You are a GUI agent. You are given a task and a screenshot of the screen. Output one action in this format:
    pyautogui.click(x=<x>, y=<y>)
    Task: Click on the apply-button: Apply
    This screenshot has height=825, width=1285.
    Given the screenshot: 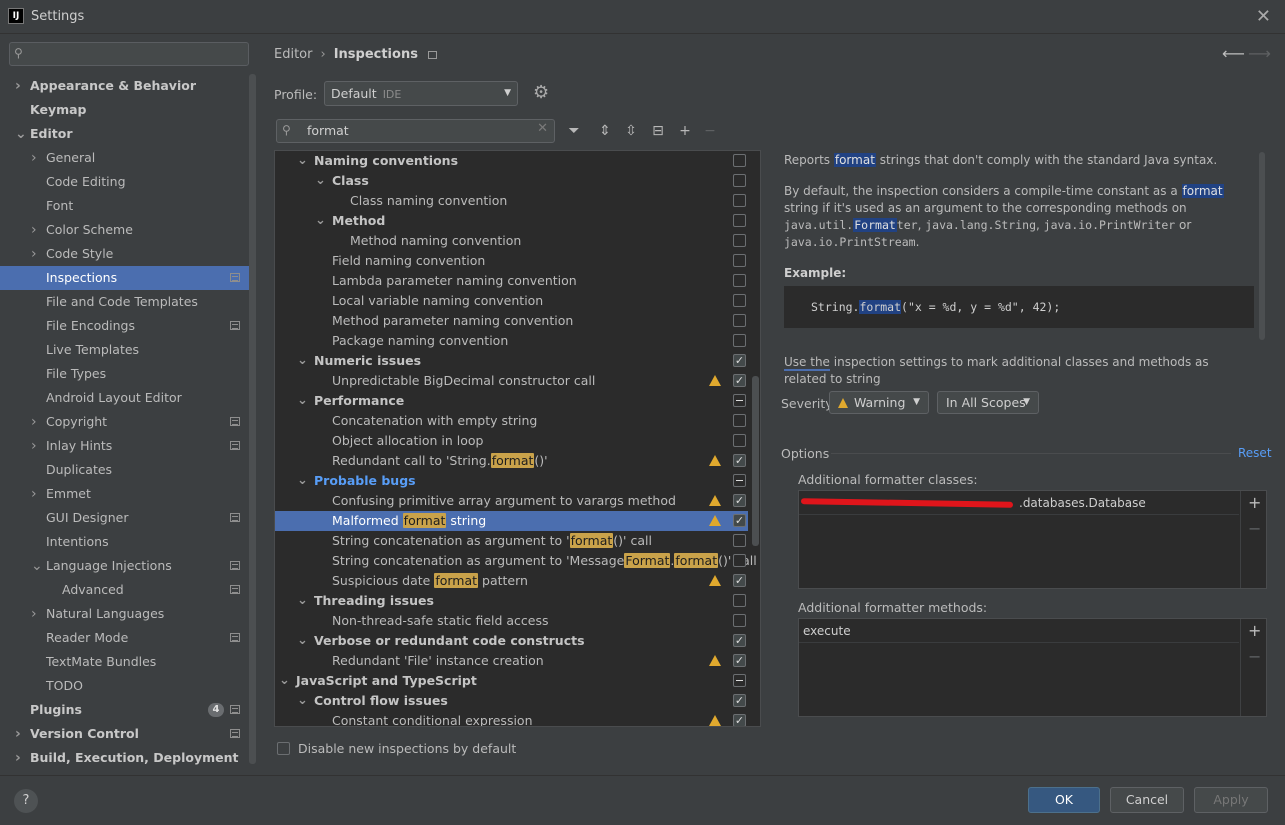 What is the action you would take?
    pyautogui.click(x=1231, y=800)
    